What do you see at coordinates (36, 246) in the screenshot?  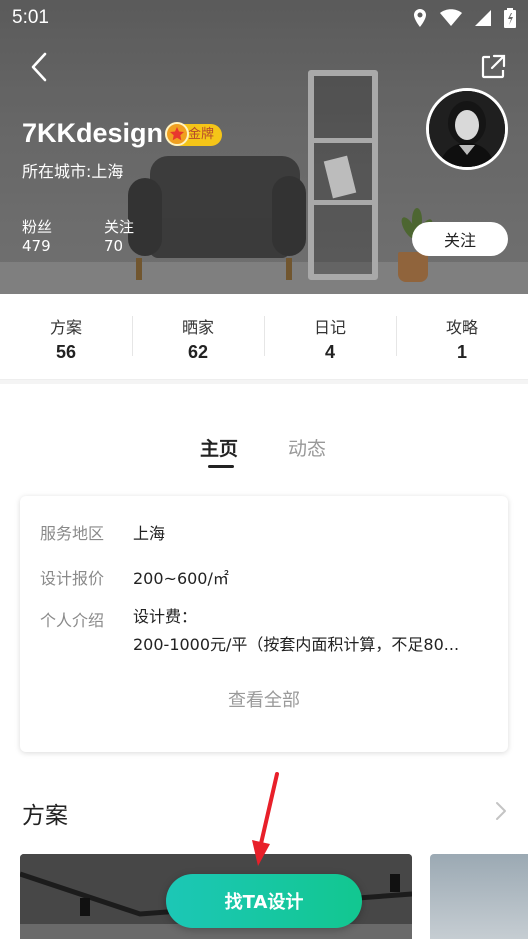 I see `fans-count: 479` at bounding box center [36, 246].